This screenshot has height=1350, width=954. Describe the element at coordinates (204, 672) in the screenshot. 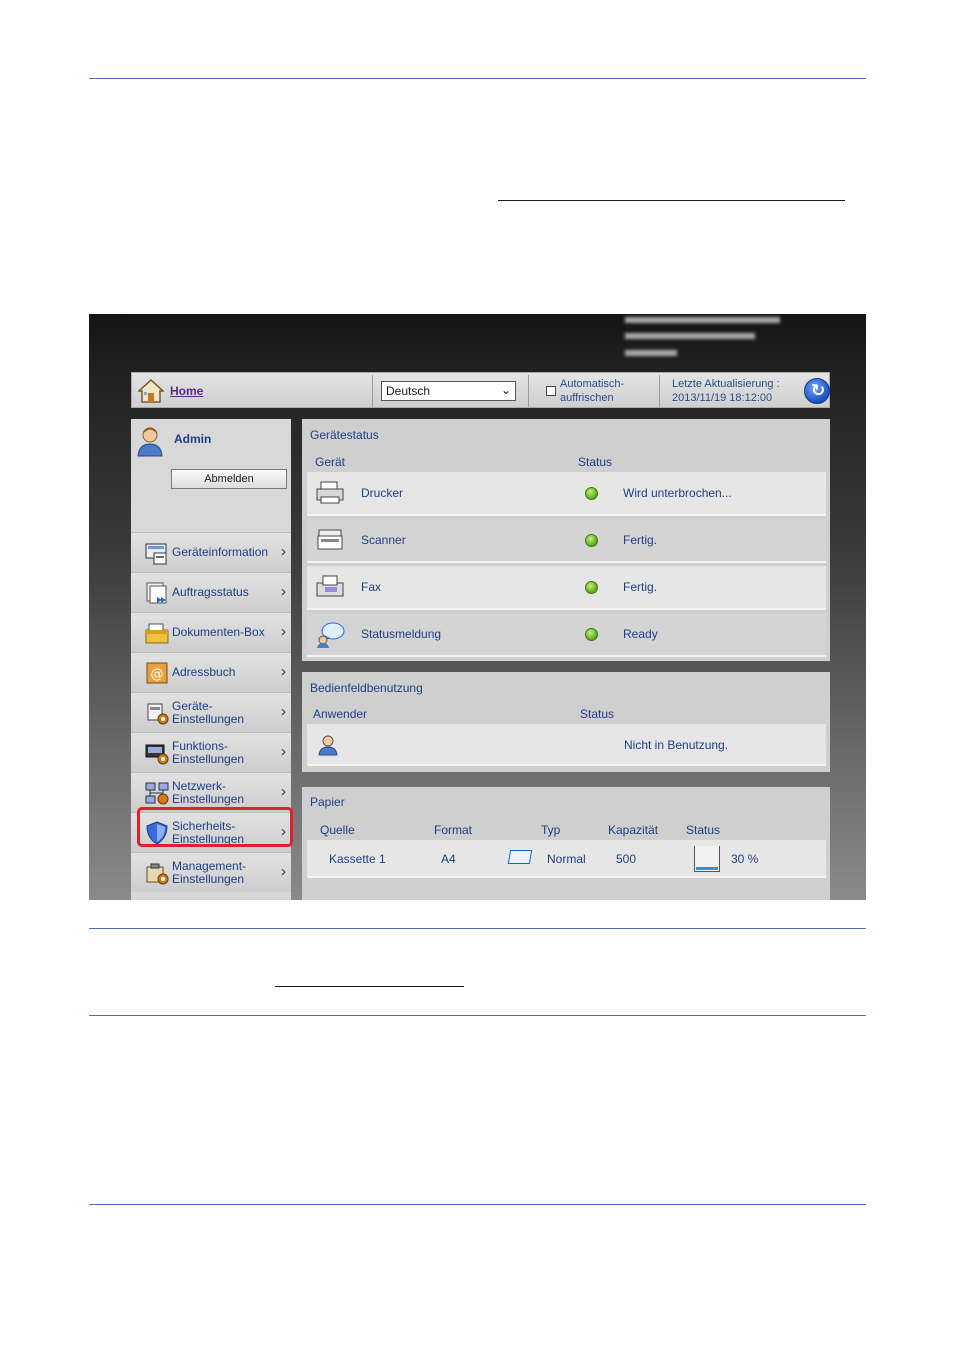

I see `sidebar-item-label: Adressbuch` at that location.